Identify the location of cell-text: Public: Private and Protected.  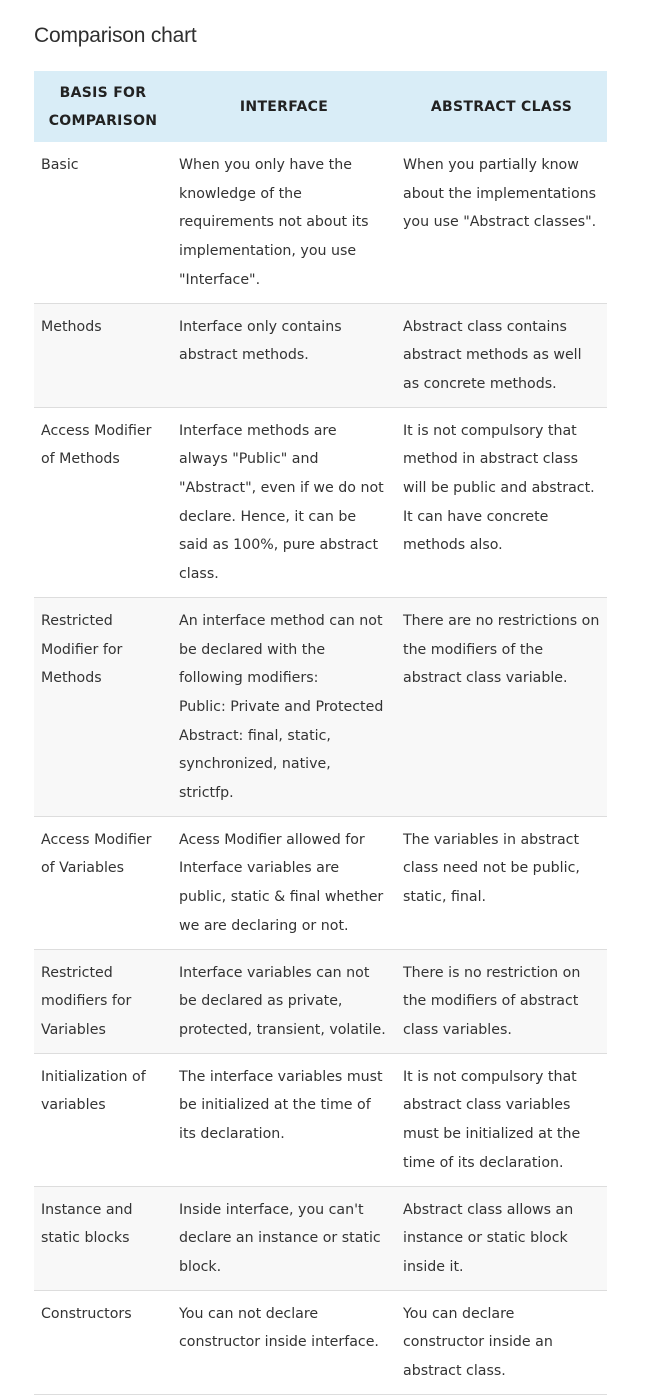
(281, 706).